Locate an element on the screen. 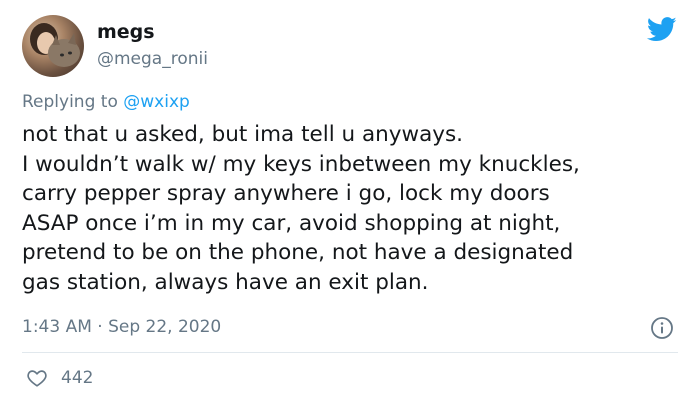  replying-to-label: Replying to is located at coordinates (73, 102).